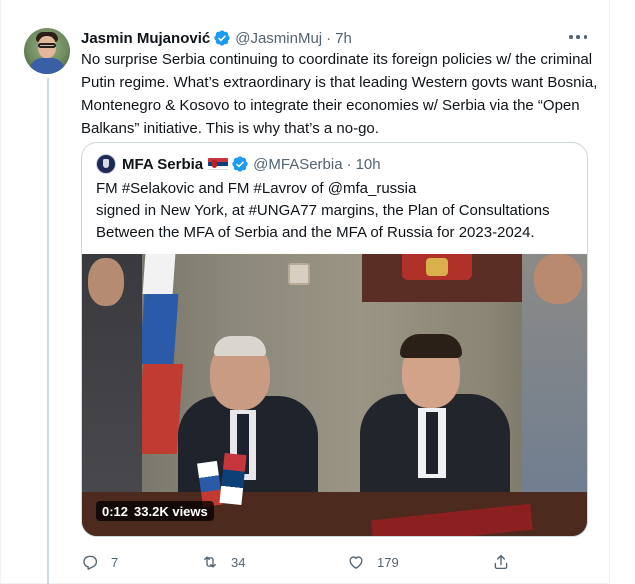 The image size is (635, 584). I want to click on like-button: 179, so click(373, 562).